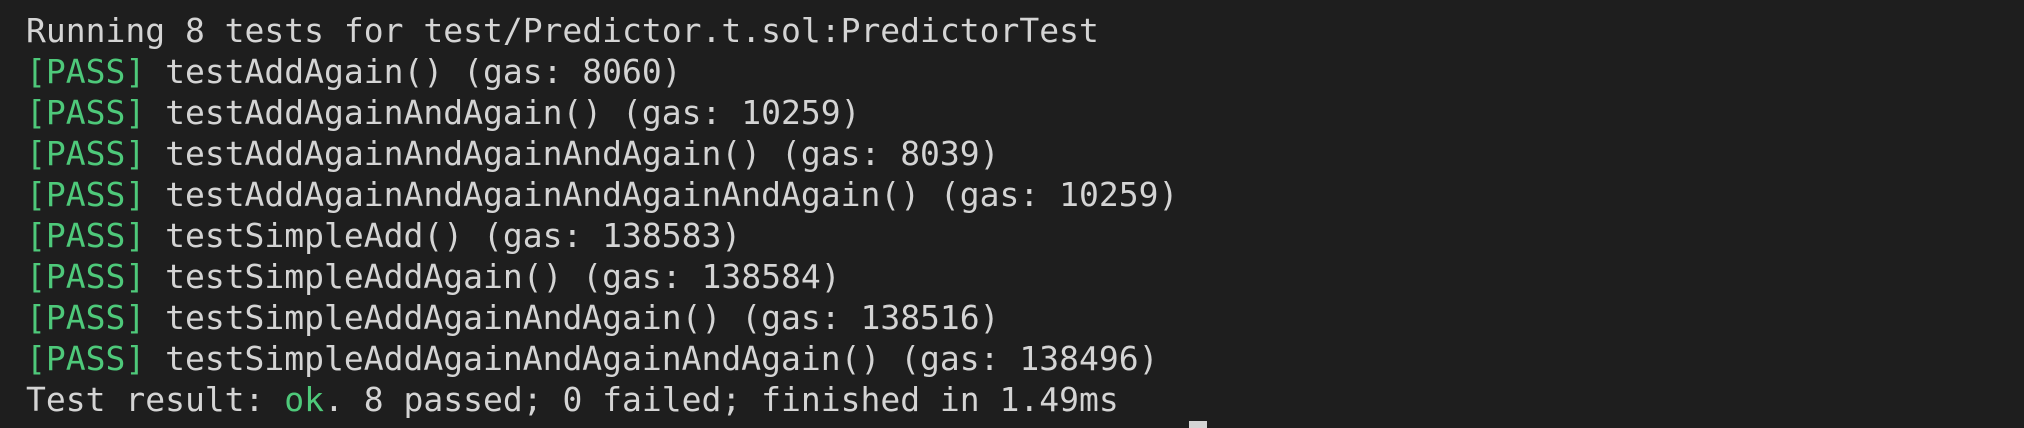  I want to click on test-name: testAddAgain() (gas: 8060), so click(413, 71).